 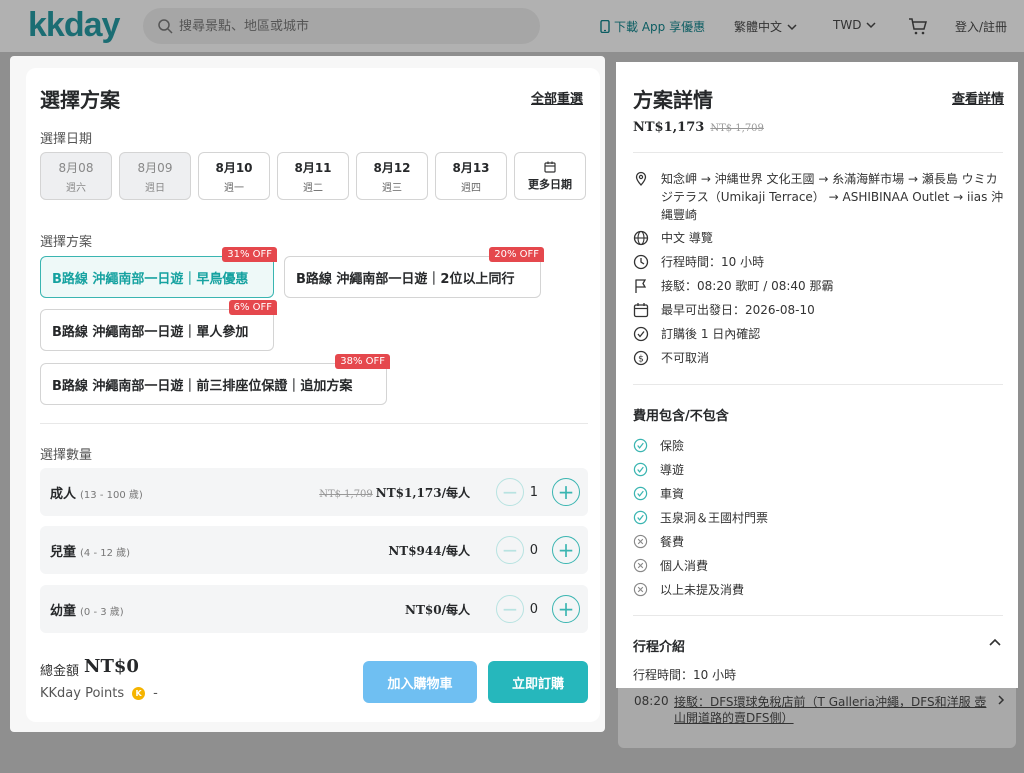 What do you see at coordinates (392, 188) in the screenshot?
I see `date-weekday: 週三` at bounding box center [392, 188].